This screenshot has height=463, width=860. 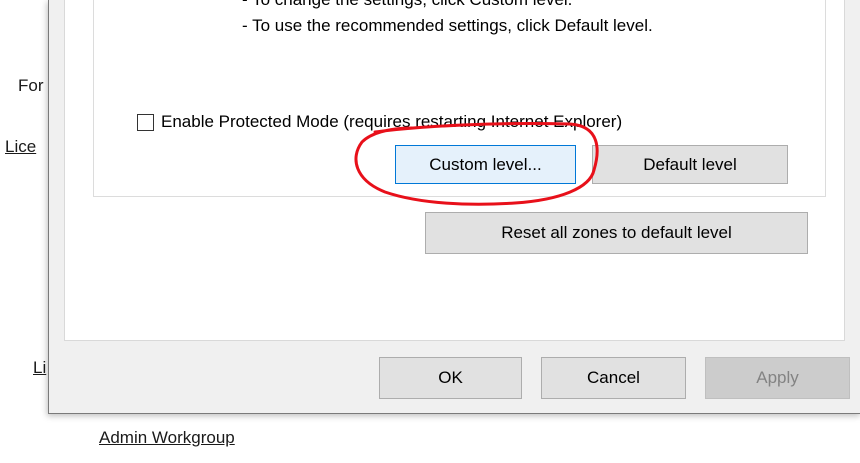 I want to click on admin-workgroup-link: Admin Workgroup, so click(x=167, y=438).